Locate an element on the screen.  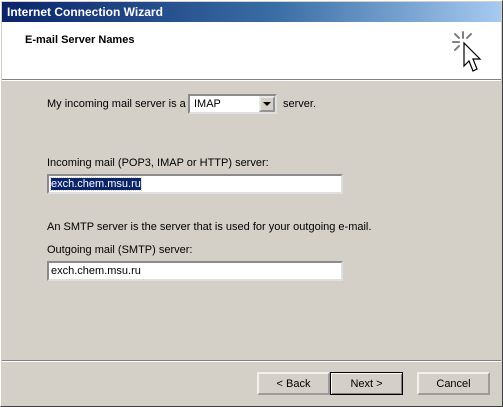
back-button: < Back is located at coordinates (293, 383).